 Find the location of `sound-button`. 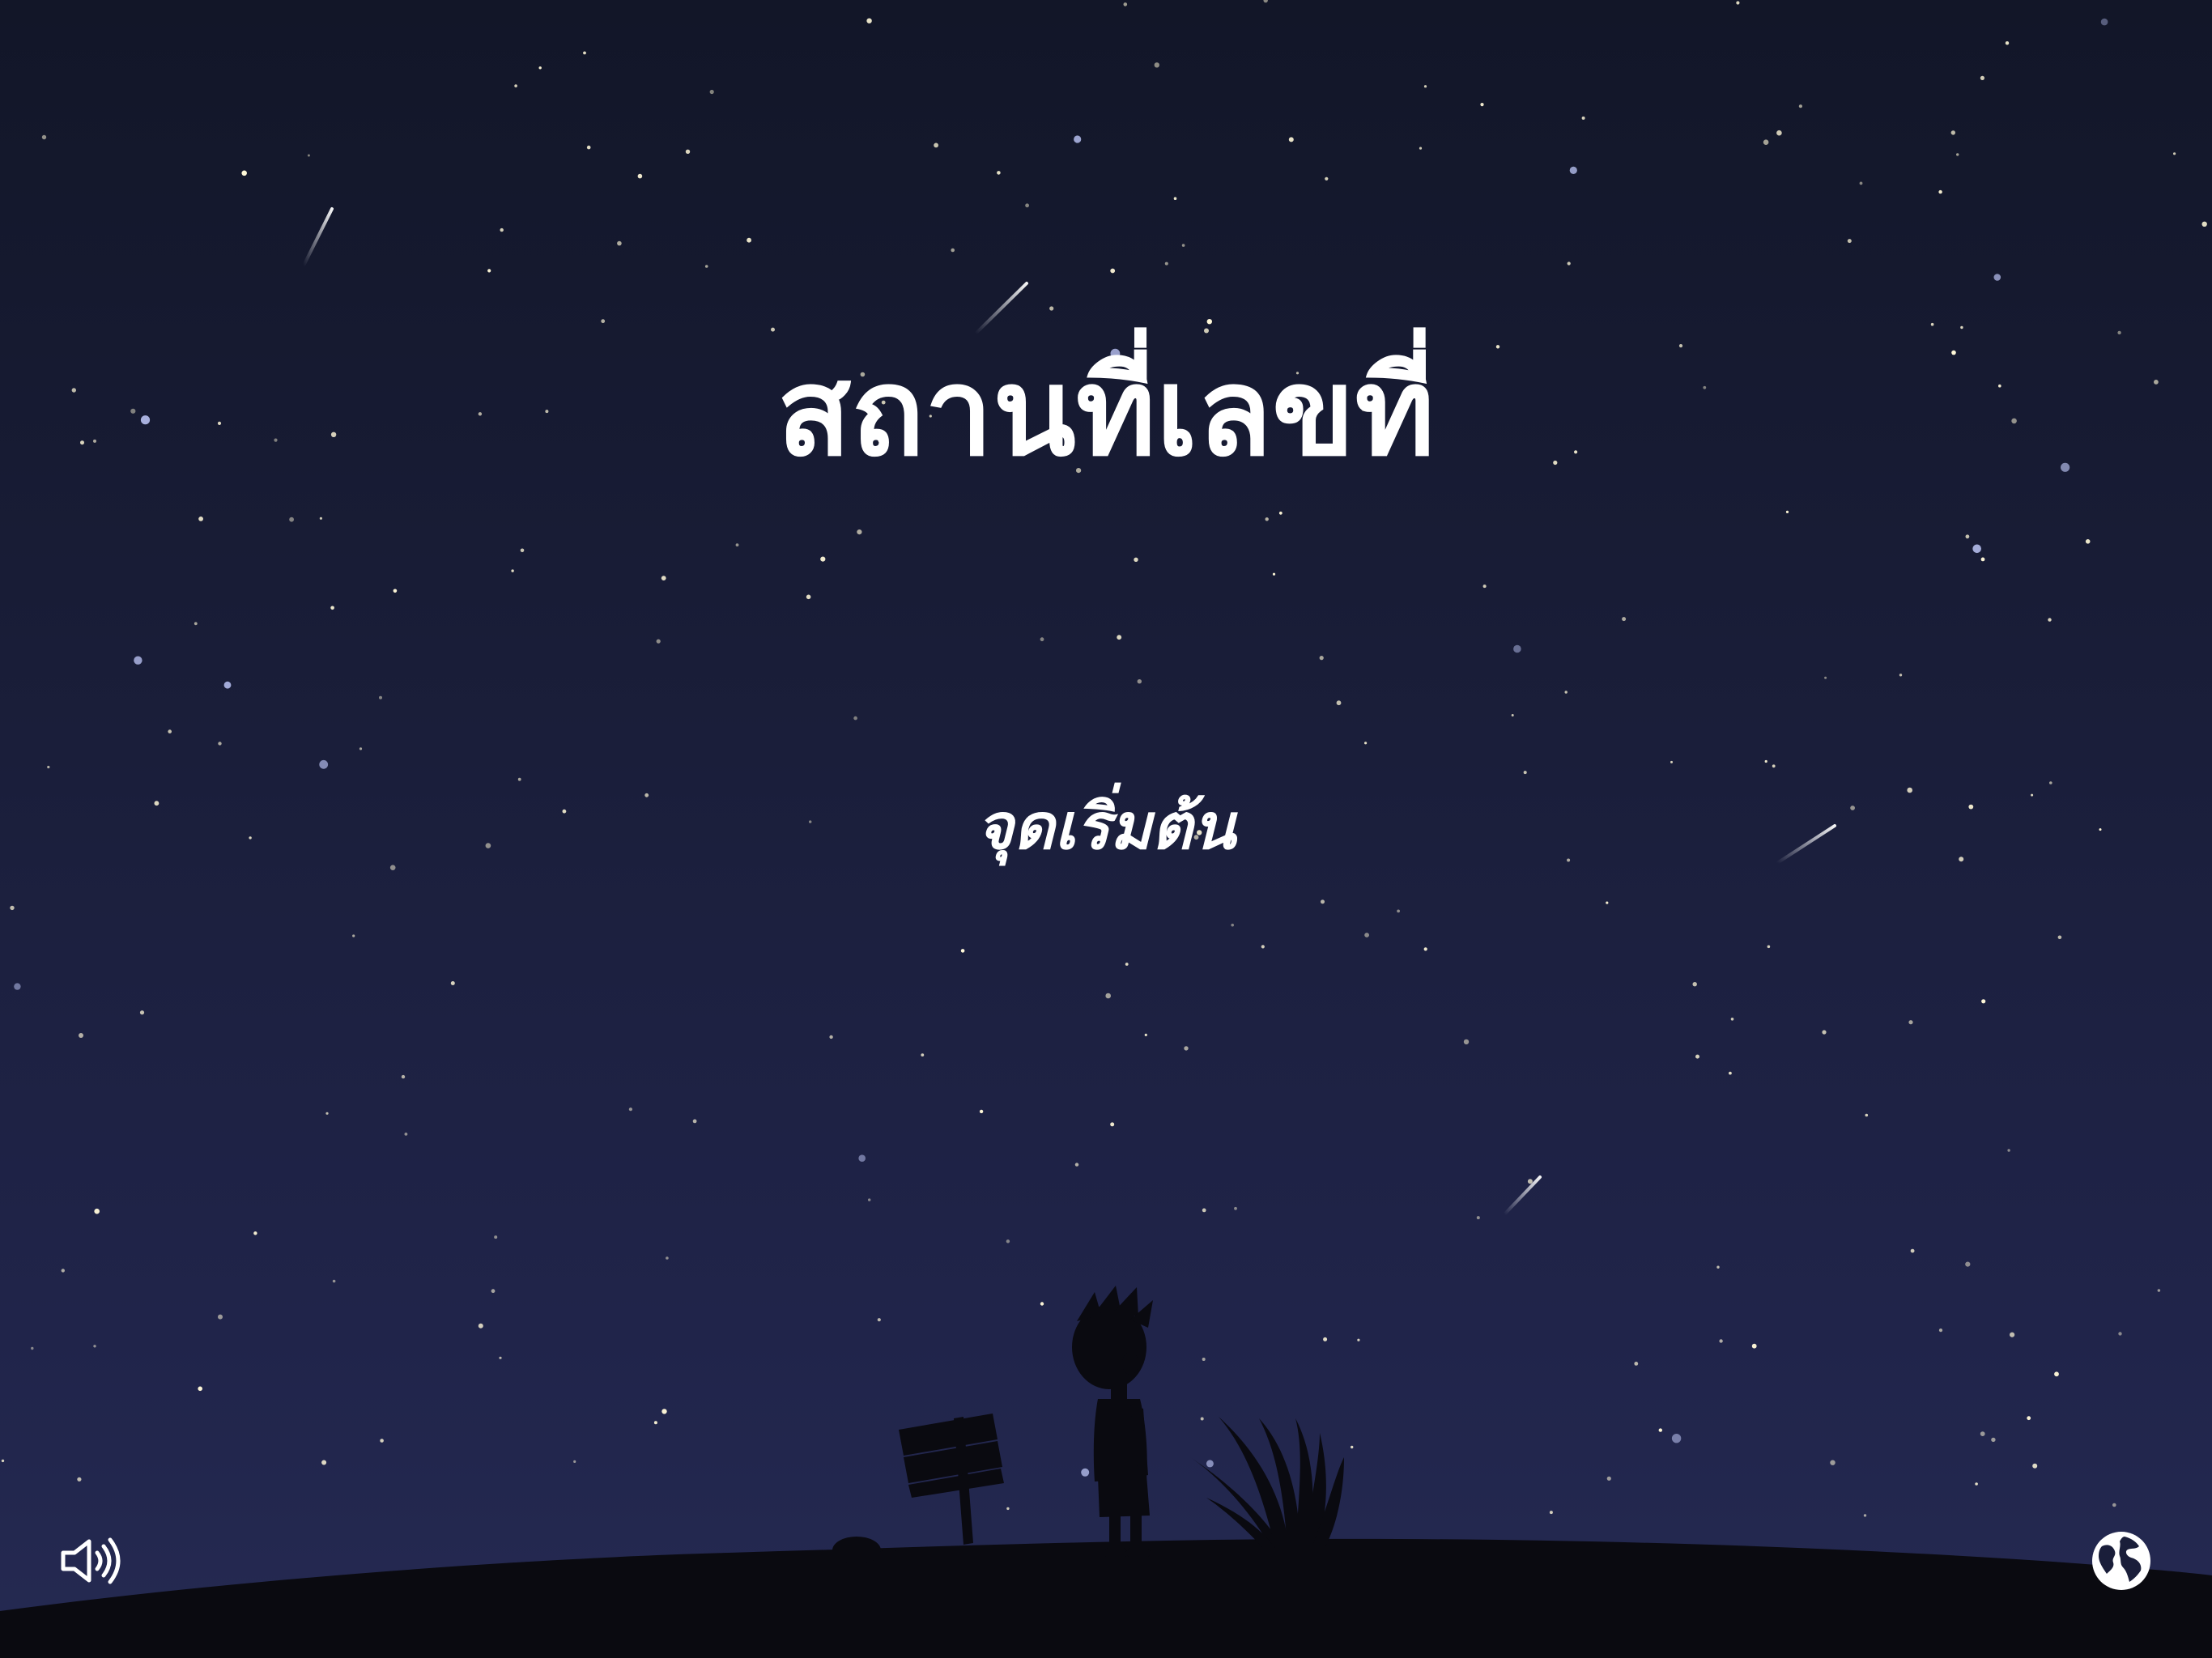

sound-button is located at coordinates (91, 1561).